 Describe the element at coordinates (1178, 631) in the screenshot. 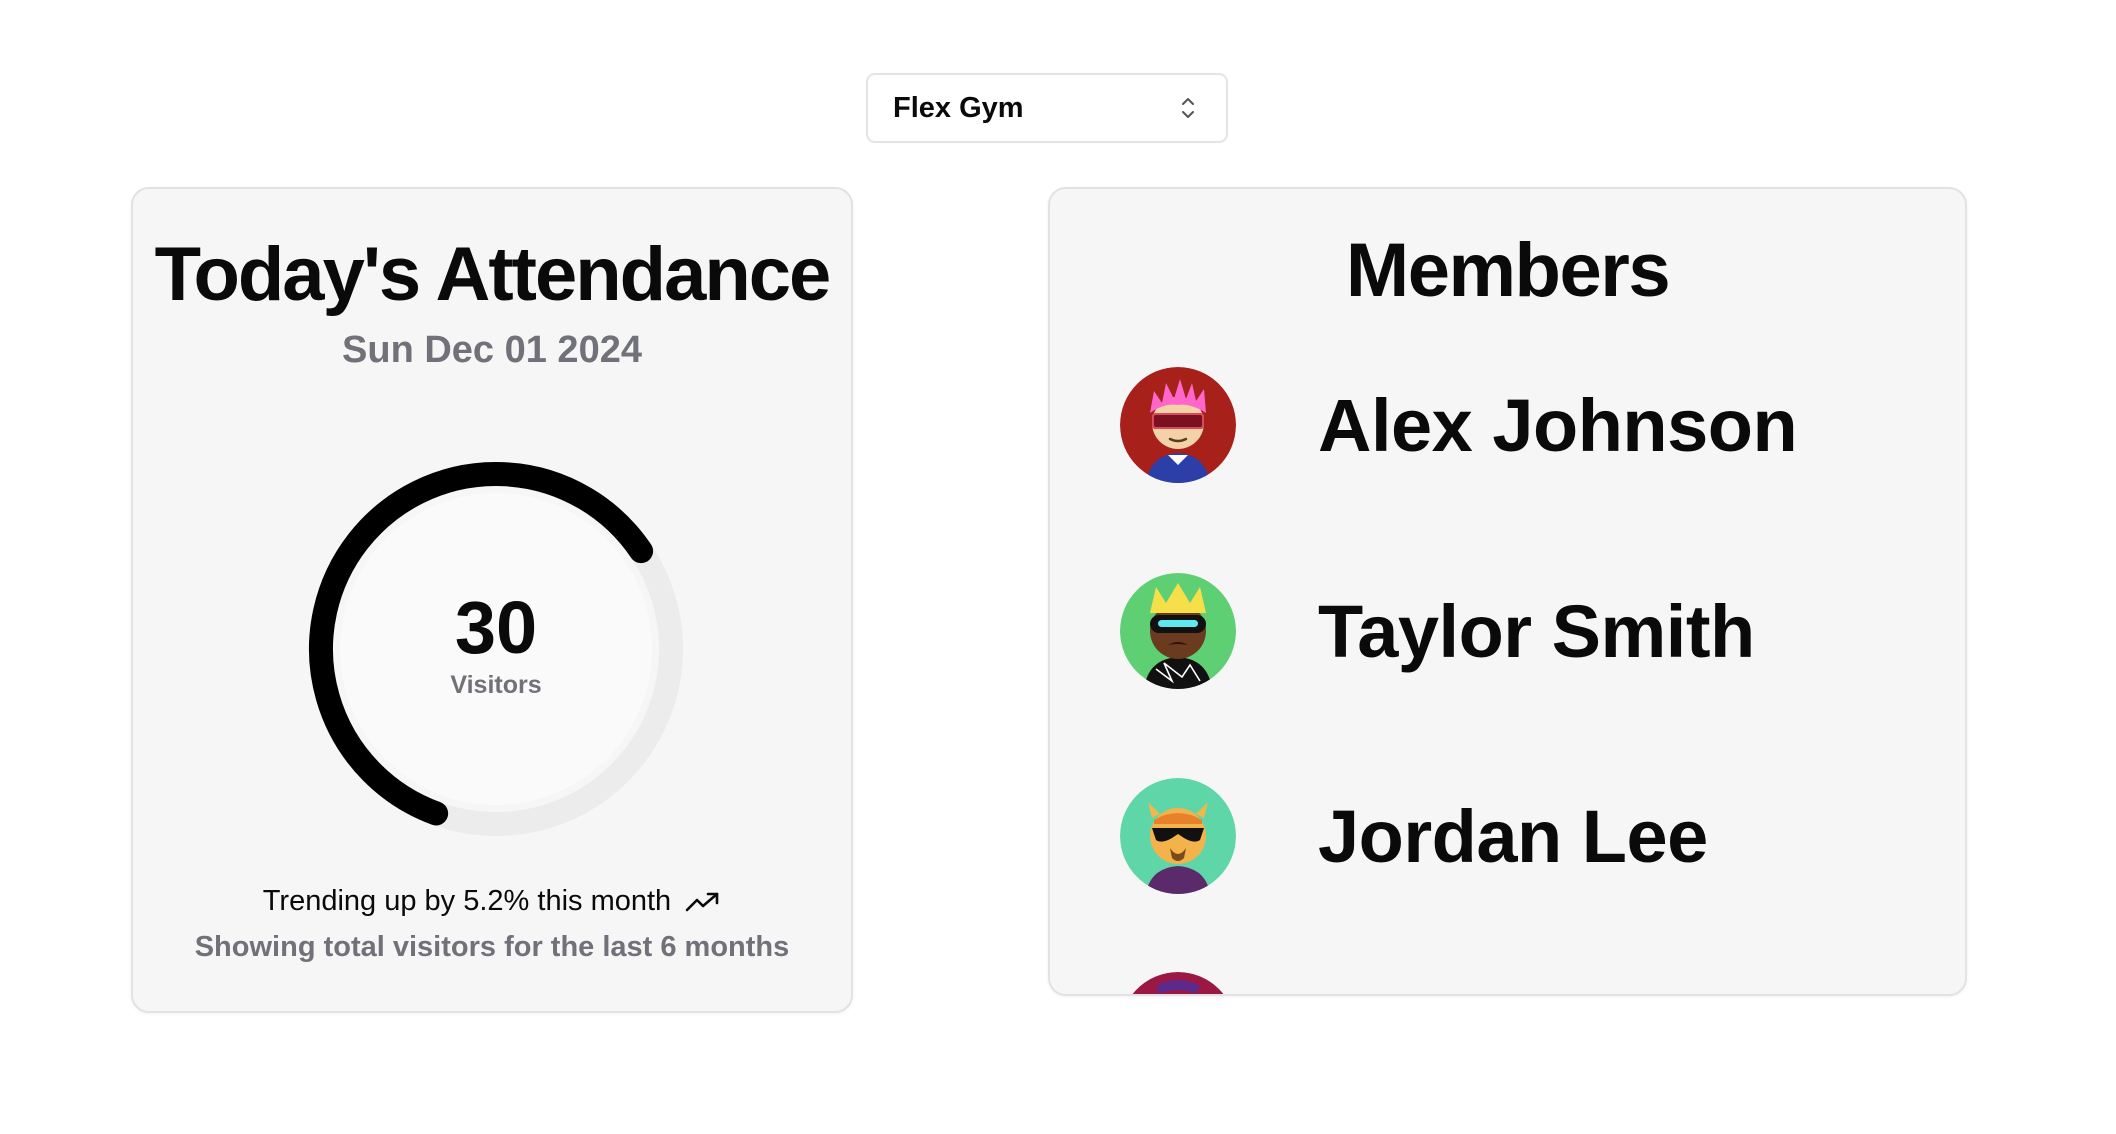

I see `avatar-crown-visor-icon` at that location.